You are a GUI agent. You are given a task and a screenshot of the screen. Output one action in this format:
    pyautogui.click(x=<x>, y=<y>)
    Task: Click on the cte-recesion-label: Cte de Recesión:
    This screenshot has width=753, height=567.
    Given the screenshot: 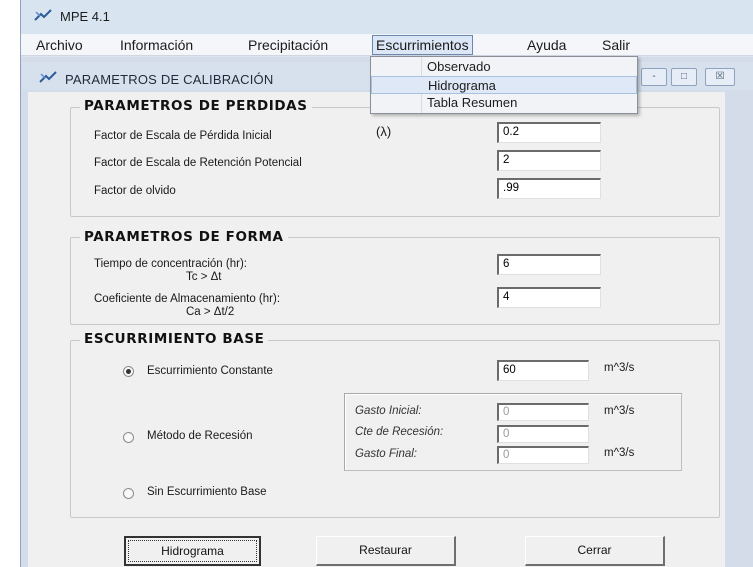 What is the action you would take?
    pyautogui.click(x=399, y=432)
    